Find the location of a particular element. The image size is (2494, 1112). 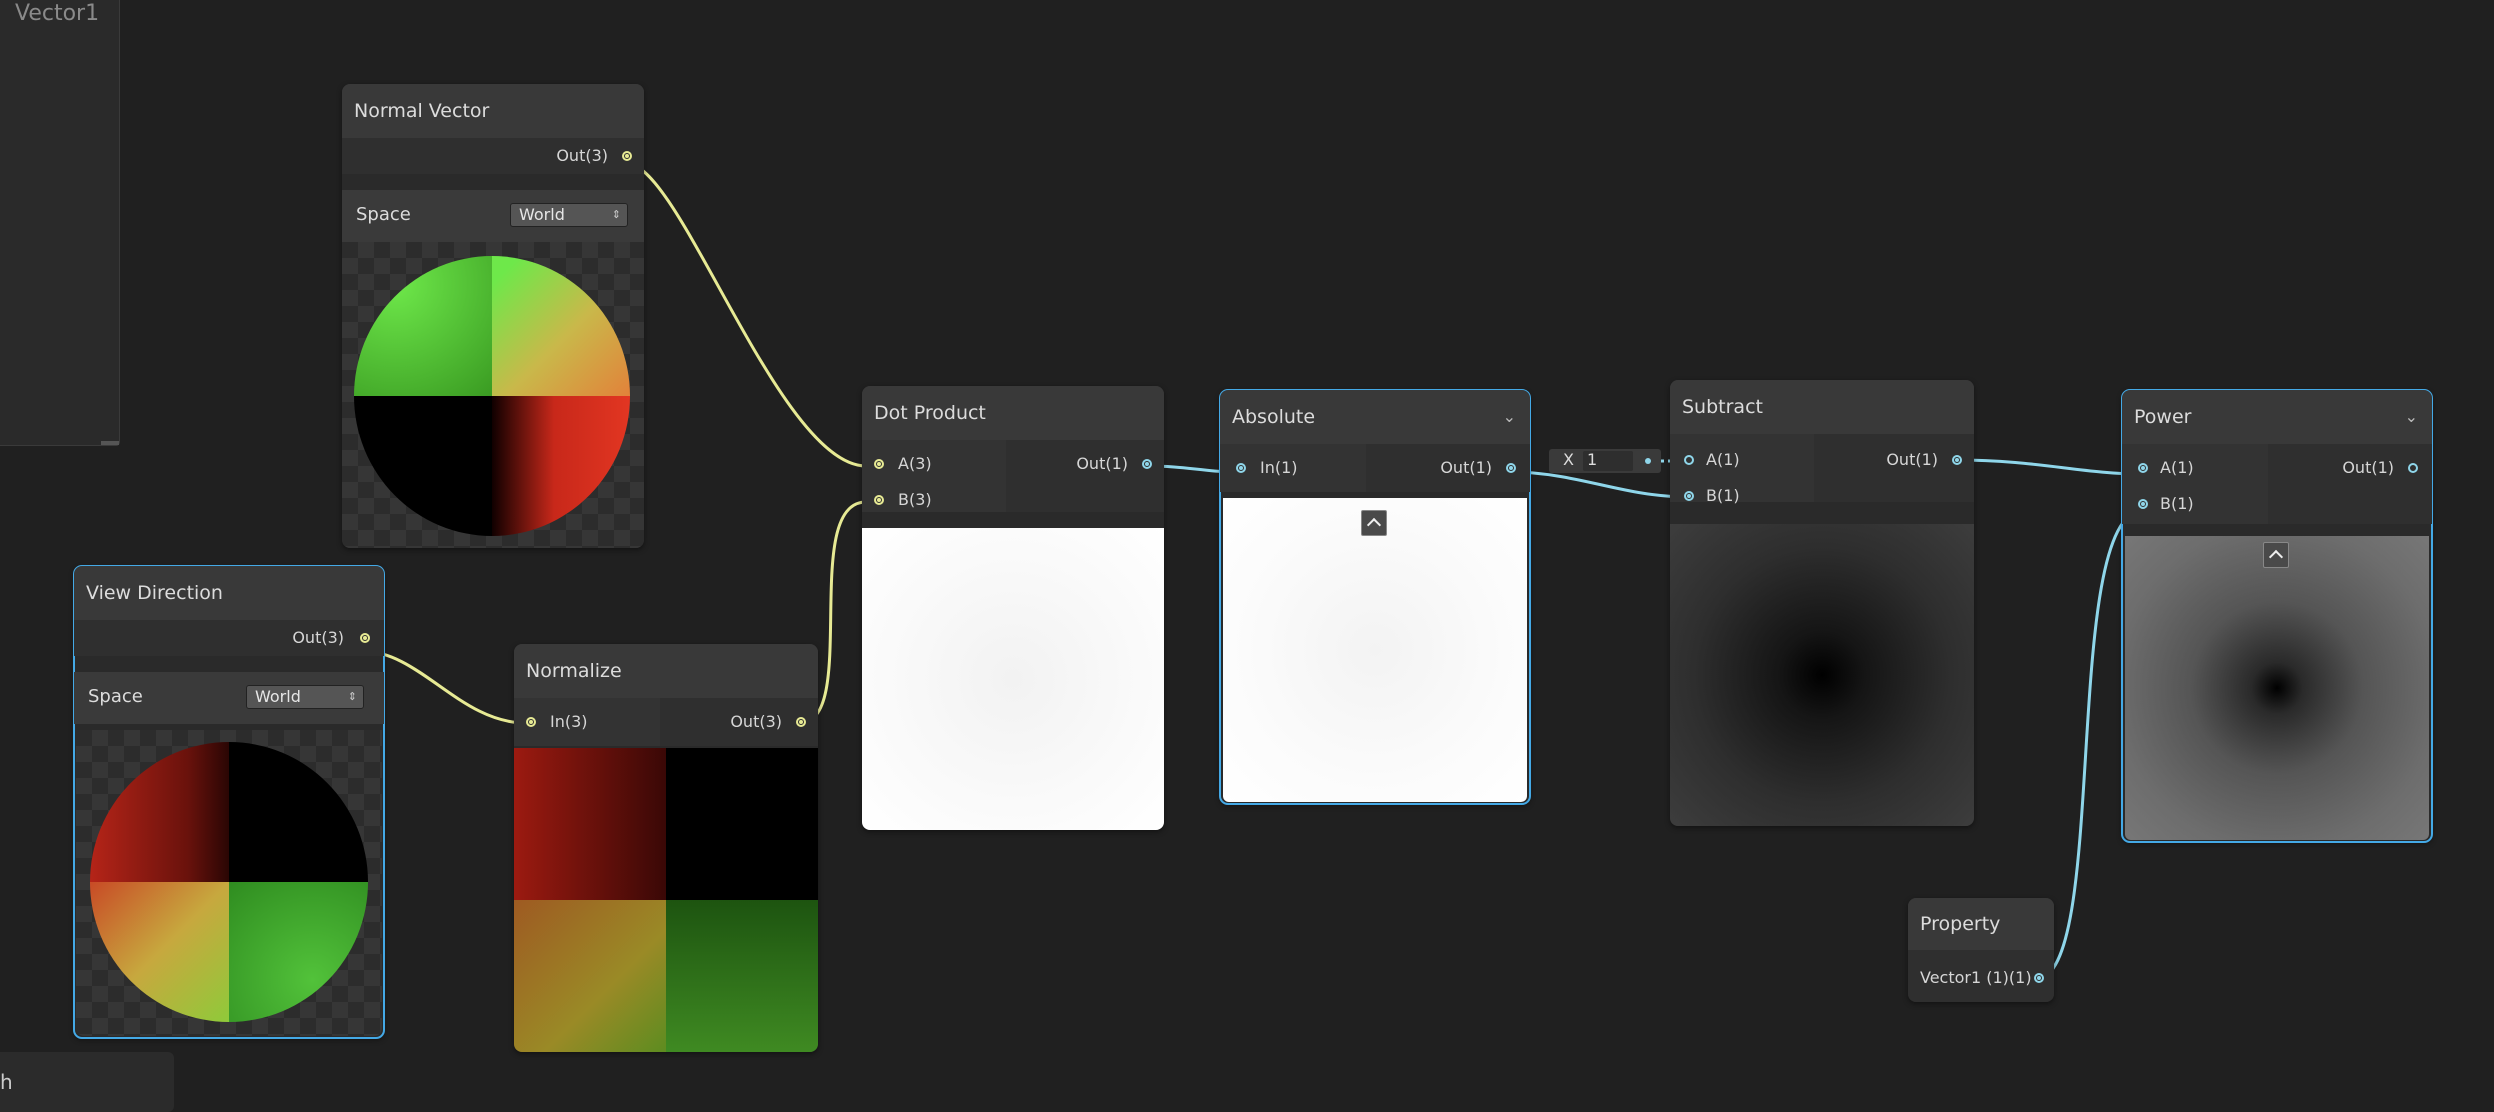

port-a-label: A(3) is located at coordinates (915, 463).